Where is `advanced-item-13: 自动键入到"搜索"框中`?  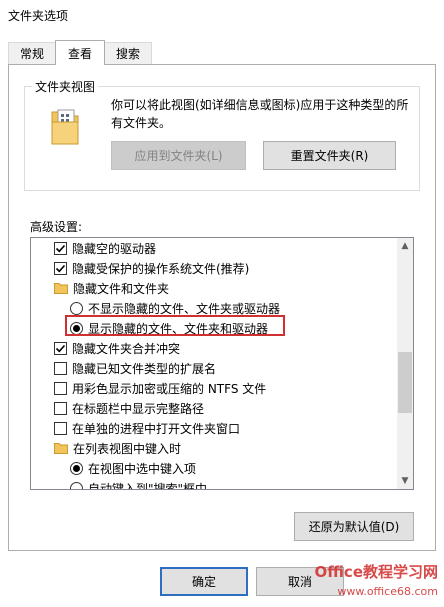
advanced-item-13: 自动键入到"搜索"框中 is located at coordinates (215, 484).